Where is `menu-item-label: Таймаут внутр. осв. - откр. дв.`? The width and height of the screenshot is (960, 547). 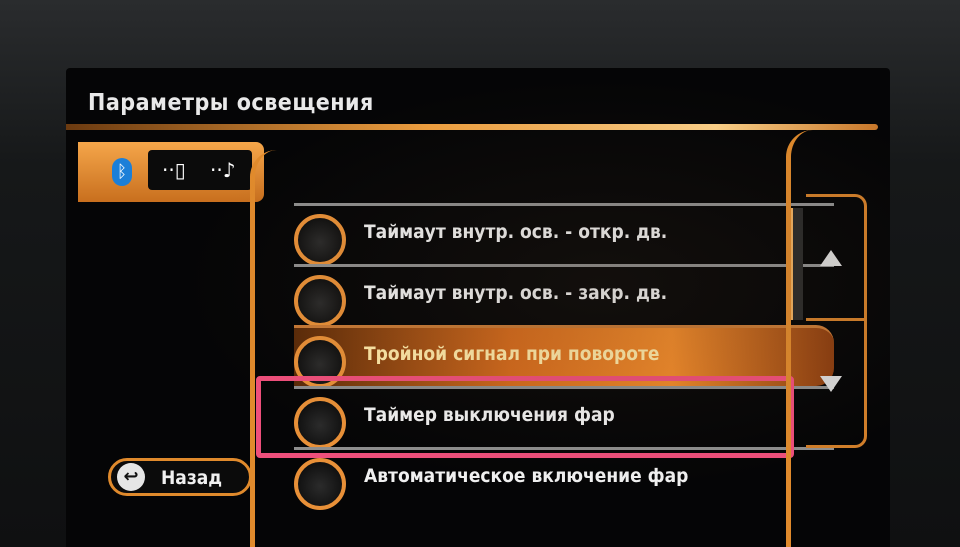
menu-item-label: Таймаут внутр. осв. - откр. дв. is located at coordinates (516, 232).